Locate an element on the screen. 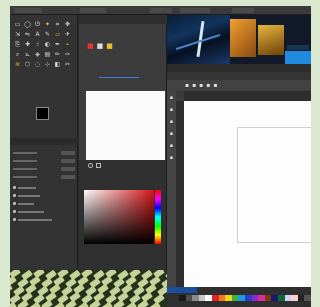 This screenshot has height=307, width=320. foreground-color-swatch is located at coordinates (42, 113).